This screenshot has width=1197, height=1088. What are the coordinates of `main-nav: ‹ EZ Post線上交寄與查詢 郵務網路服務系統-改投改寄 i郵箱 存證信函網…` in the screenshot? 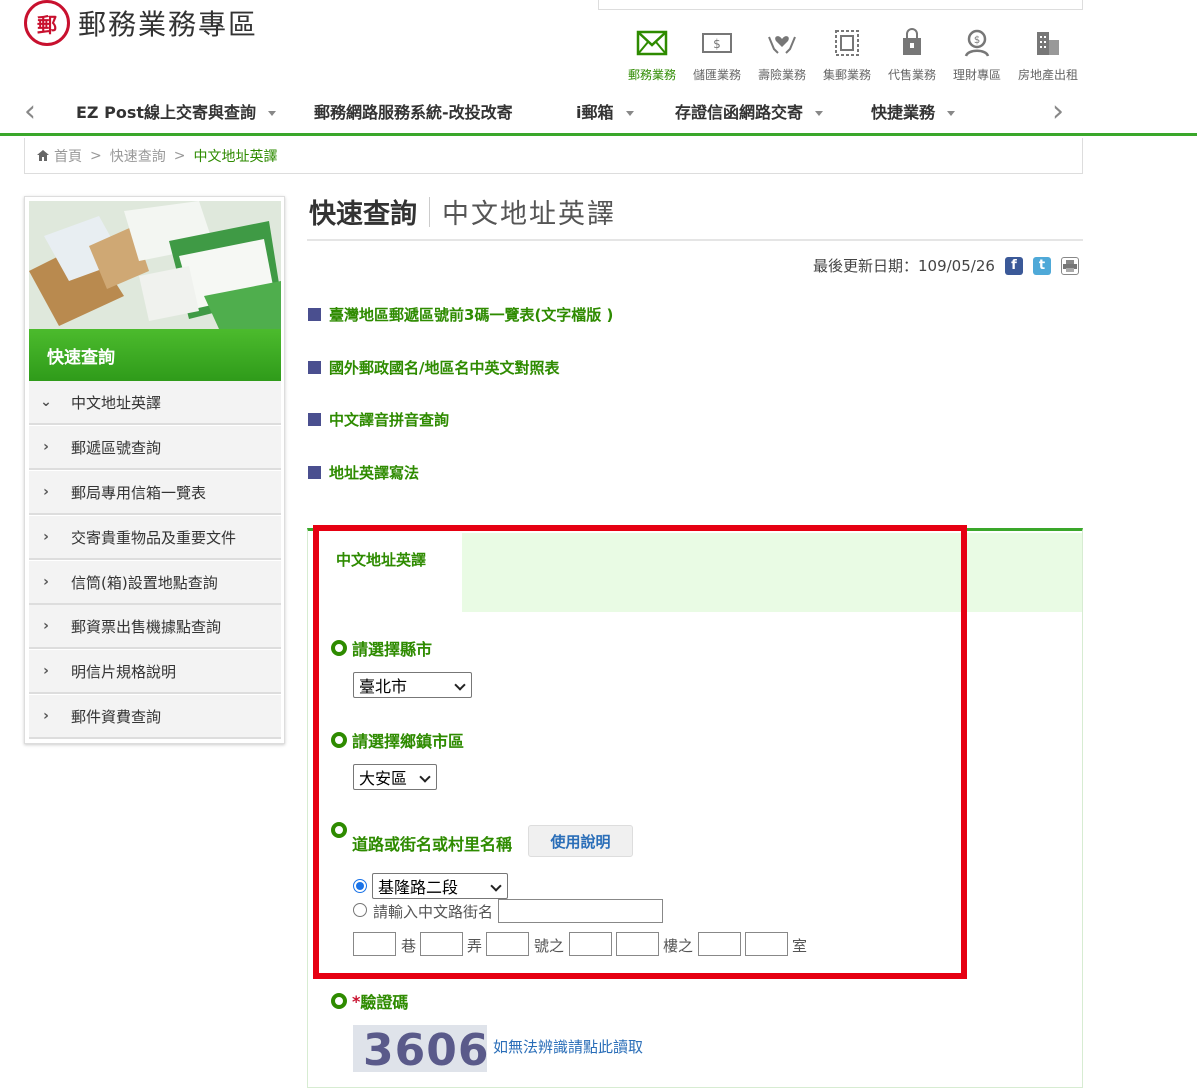 It's located at (598, 112).